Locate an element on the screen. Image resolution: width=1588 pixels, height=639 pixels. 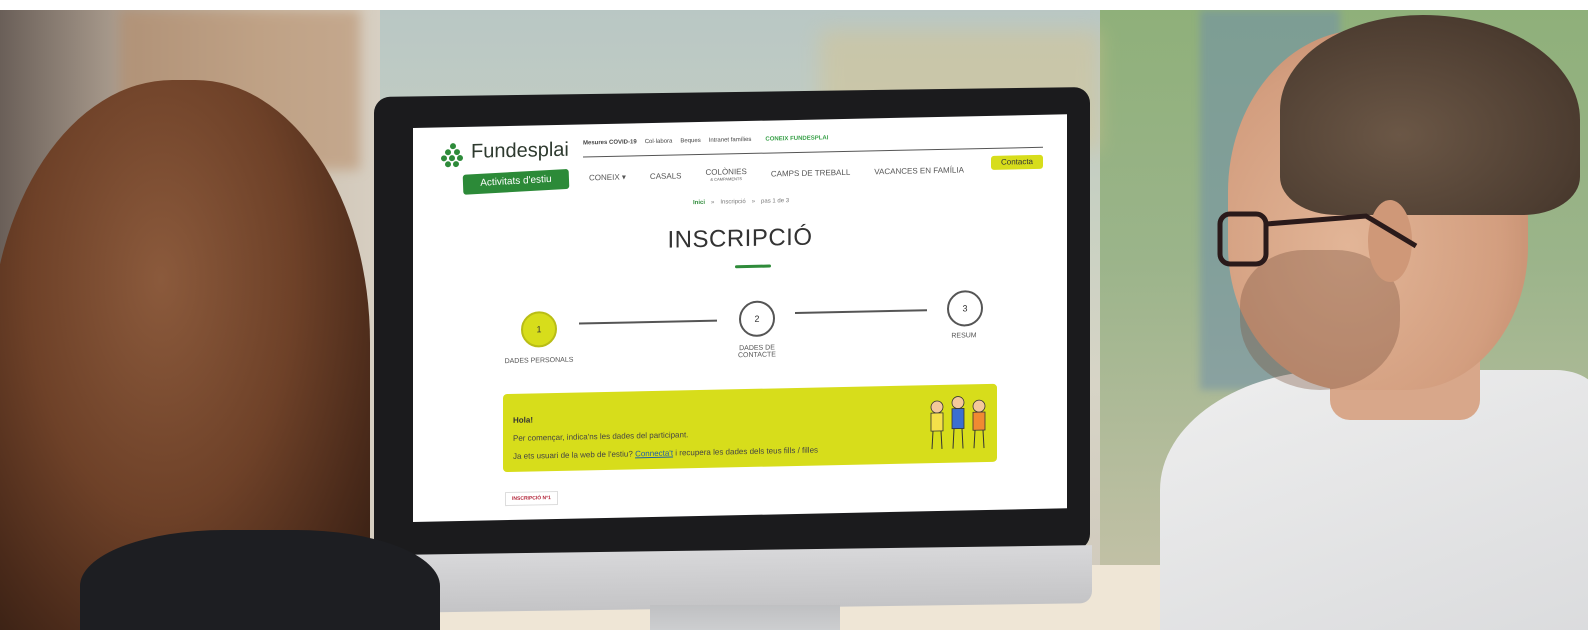
top-link-intranet: Intranet famílies is located at coordinates (730, 140).